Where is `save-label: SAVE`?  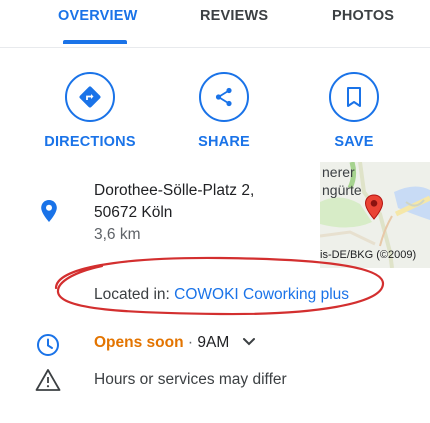 save-label: SAVE is located at coordinates (354, 142).